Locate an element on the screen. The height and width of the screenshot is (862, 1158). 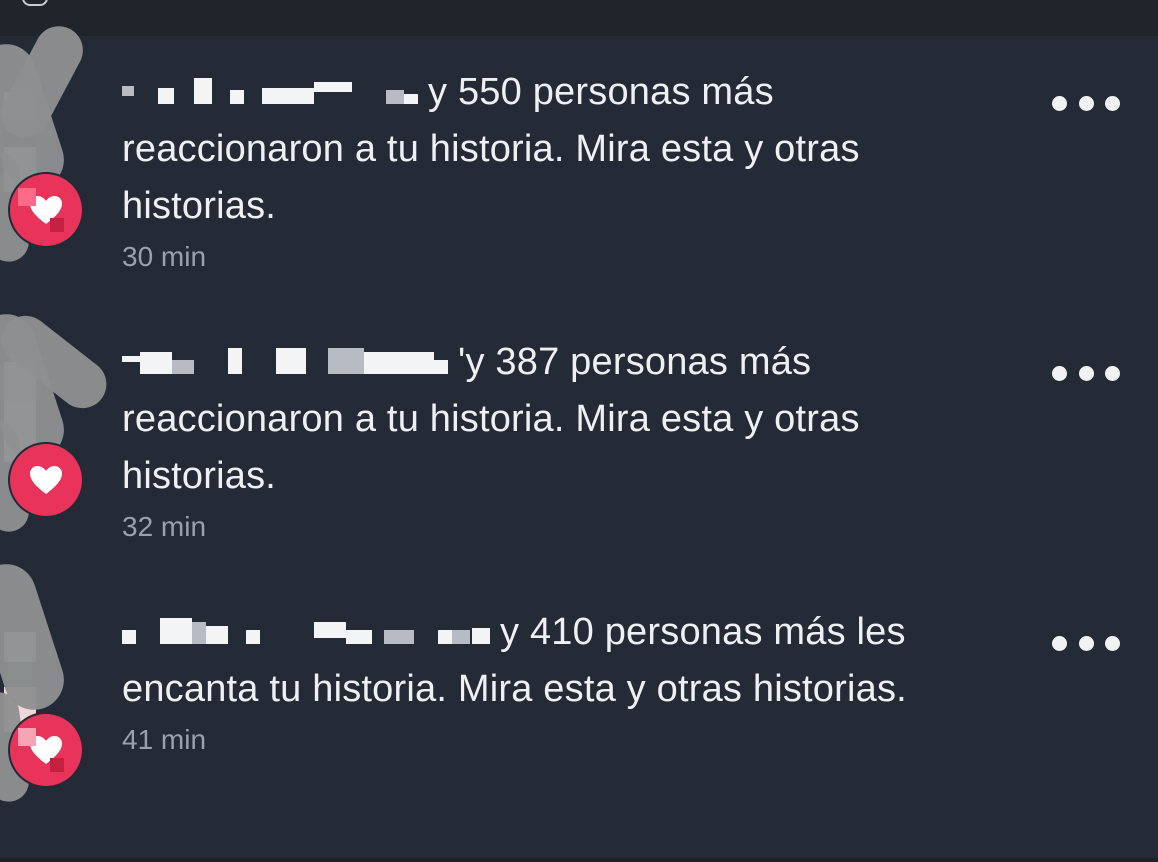
partial-icon is located at coordinates (35, 3).